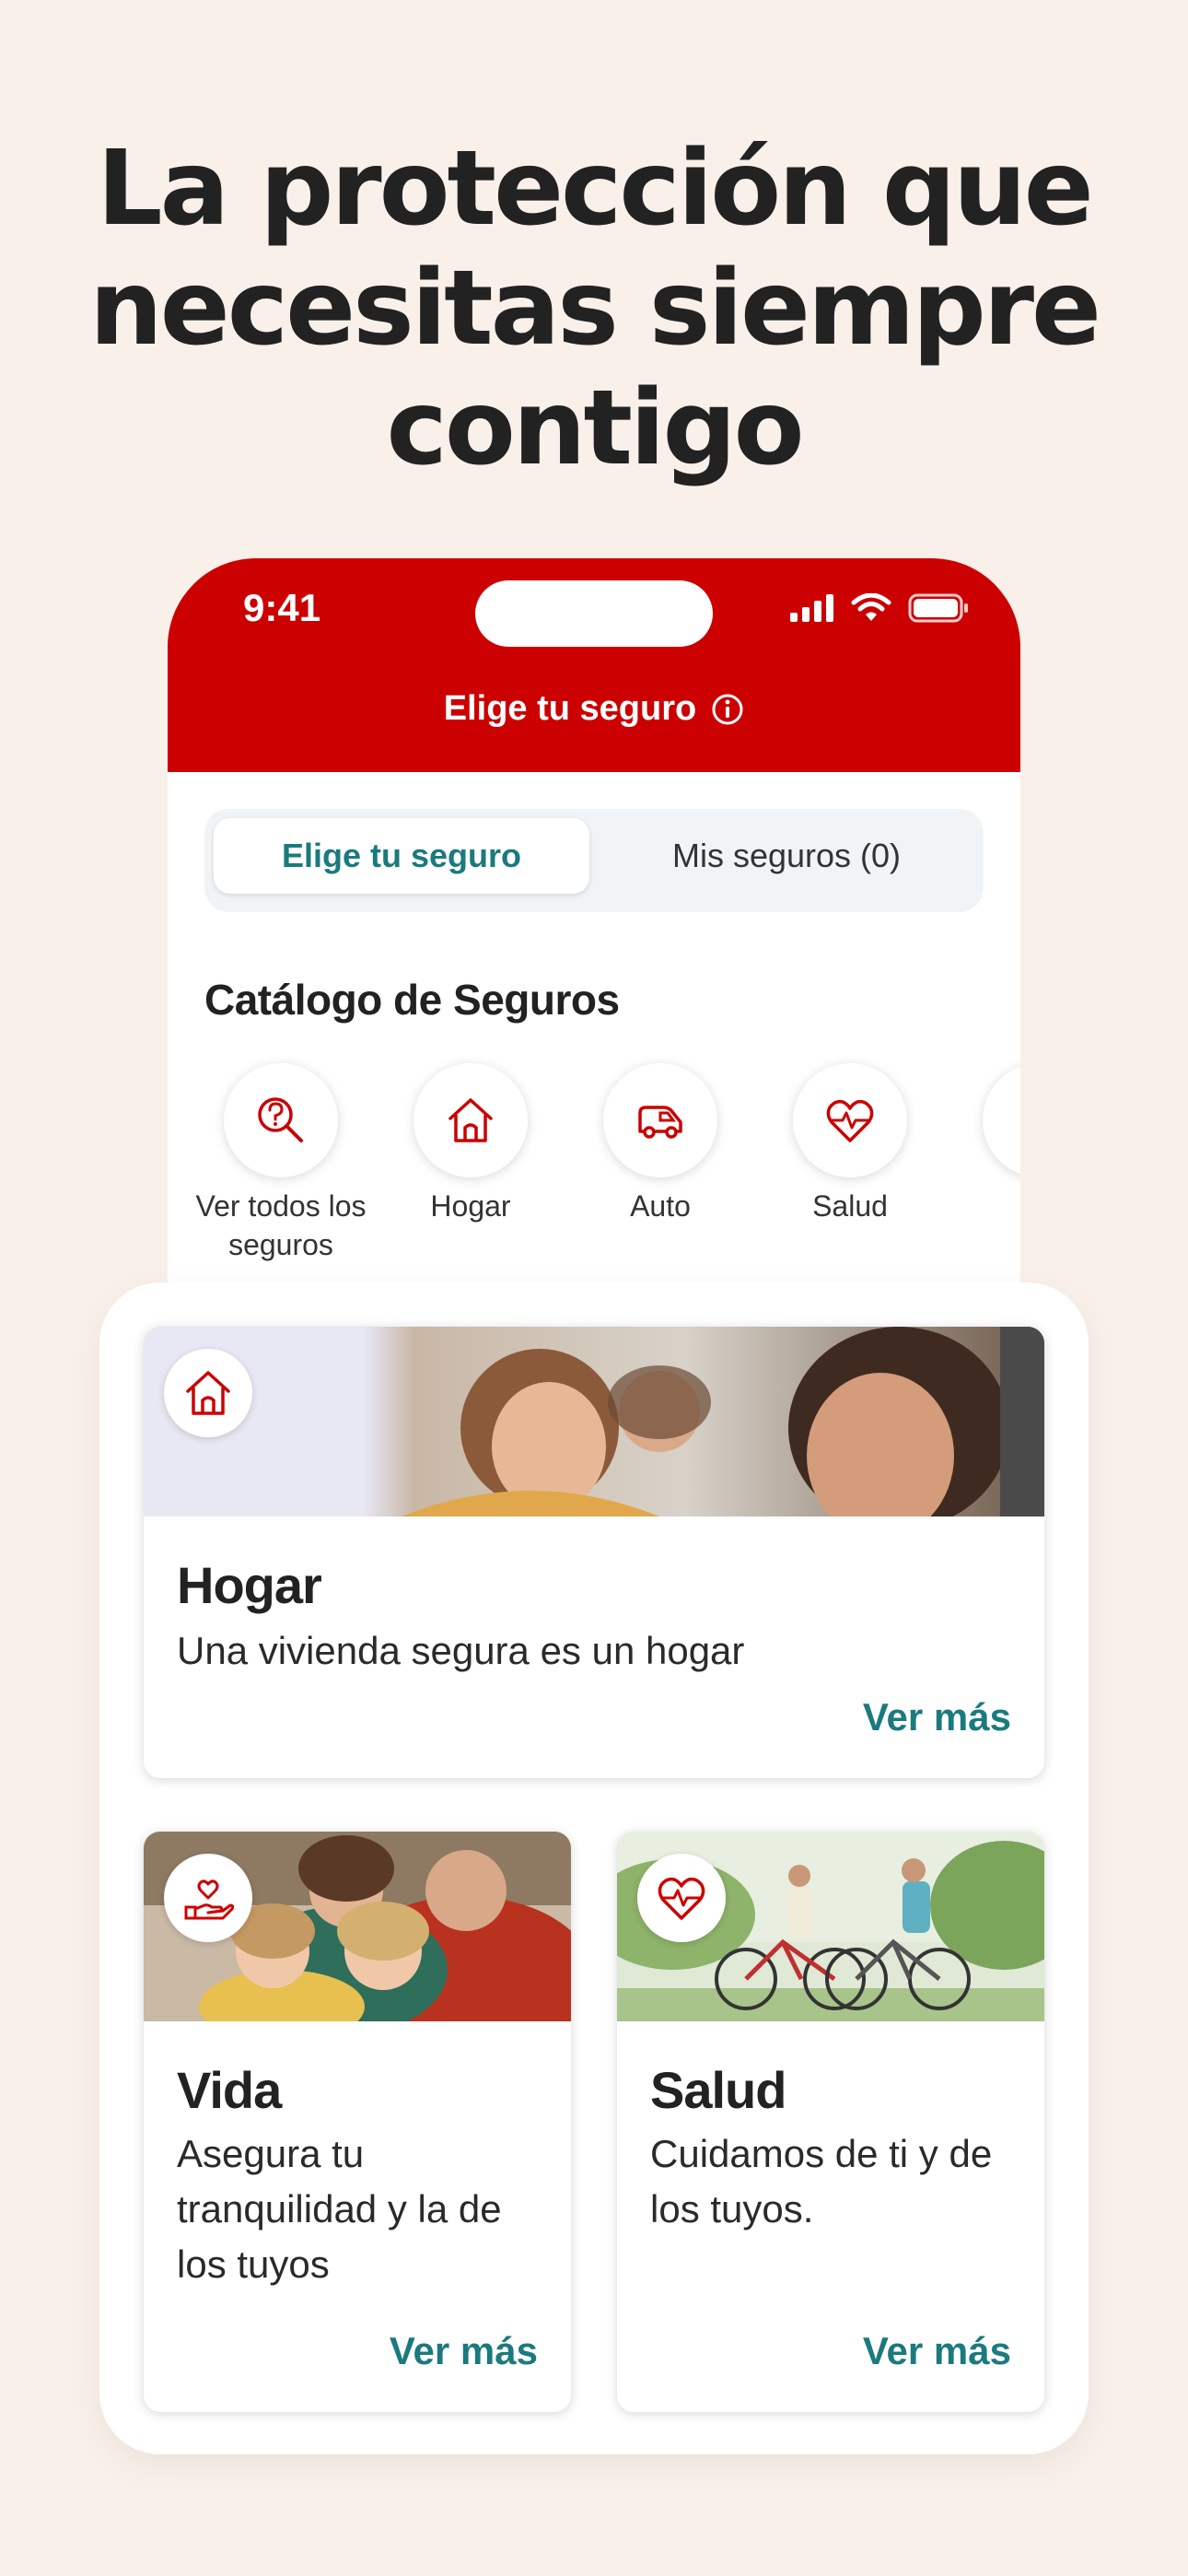 This screenshot has width=1188, height=2576. I want to click on headline-line-3: contigo, so click(595, 428).